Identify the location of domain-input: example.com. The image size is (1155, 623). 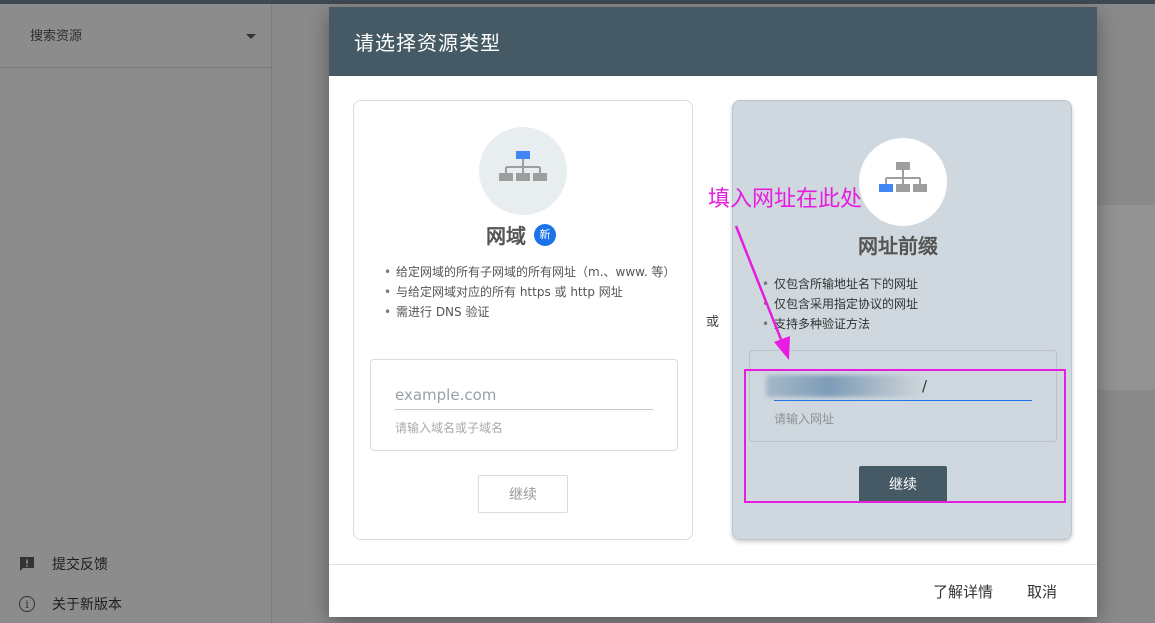
(524, 398).